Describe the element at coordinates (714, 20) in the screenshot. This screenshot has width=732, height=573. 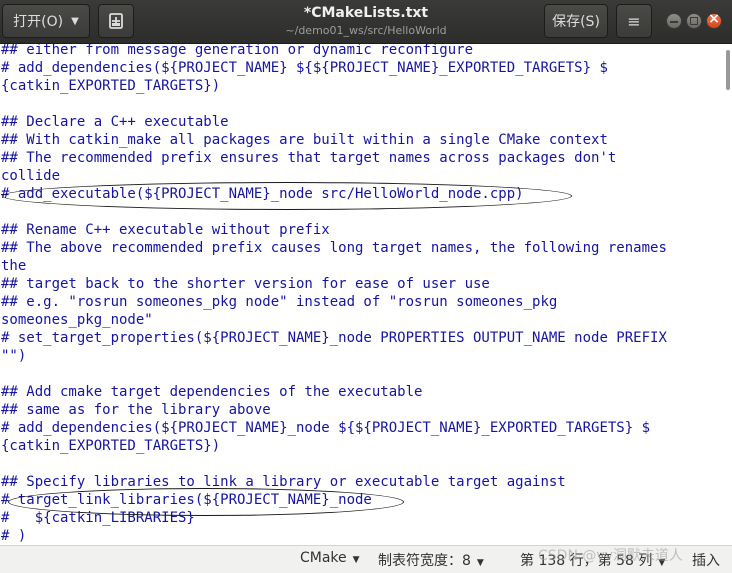
I see `close-icon` at that location.